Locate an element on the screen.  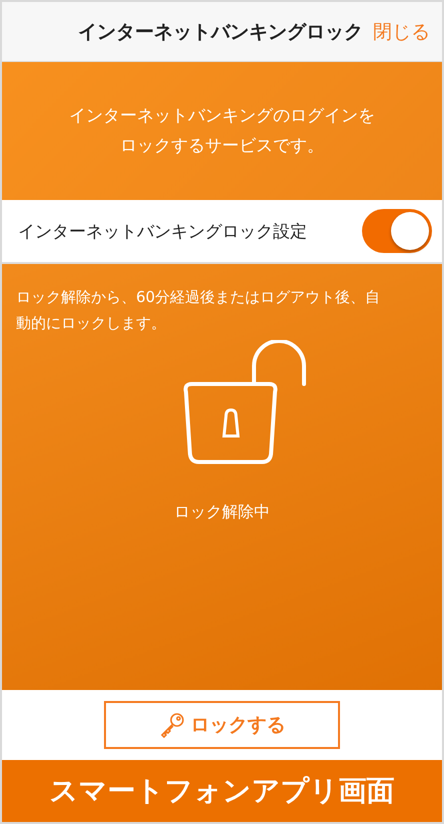
lock-button: ロックする is located at coordinates (222, 725).